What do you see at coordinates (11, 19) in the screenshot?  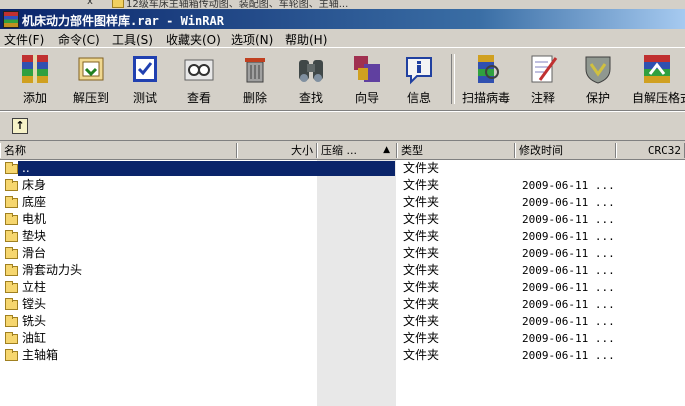 I see `winrar-app-icon` at bounding box center [11, 19].